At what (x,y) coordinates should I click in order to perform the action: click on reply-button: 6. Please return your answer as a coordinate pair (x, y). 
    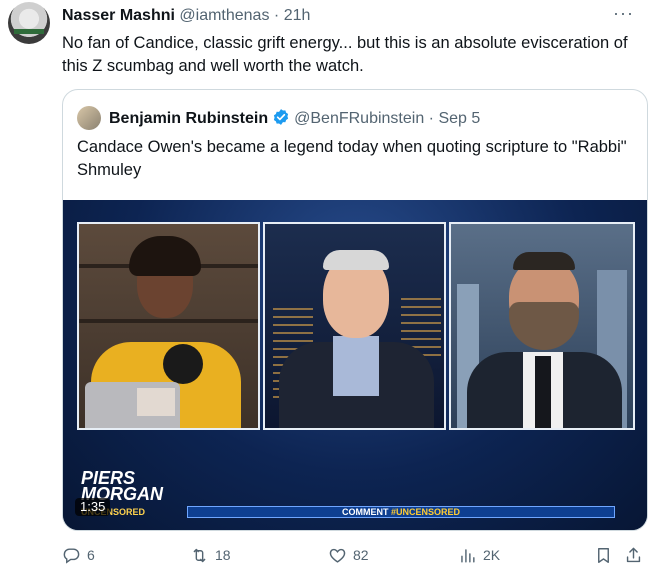
    Looking at the image, I should click on (78, 555).